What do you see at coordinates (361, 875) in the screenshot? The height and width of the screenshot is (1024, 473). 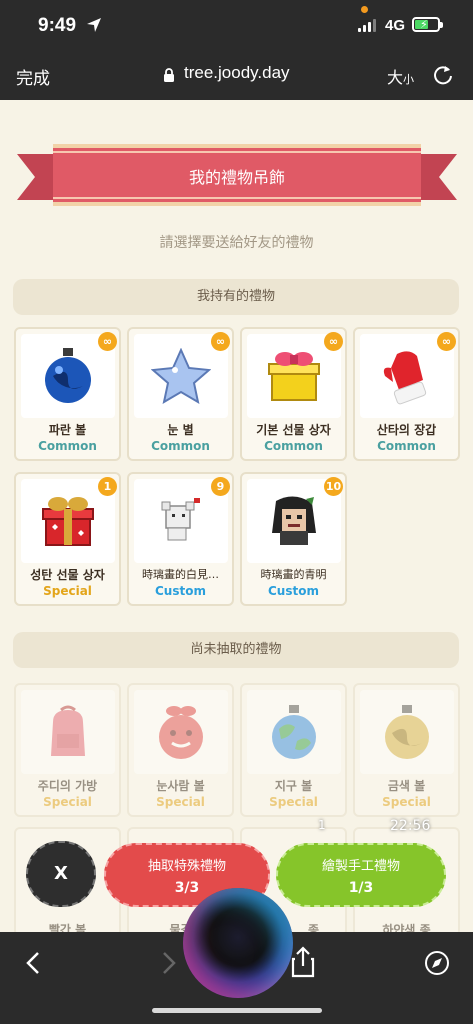 I see `craft-handmade-gift-button: 繪製手工禮物 1/3` at bounding box center [361, 875].